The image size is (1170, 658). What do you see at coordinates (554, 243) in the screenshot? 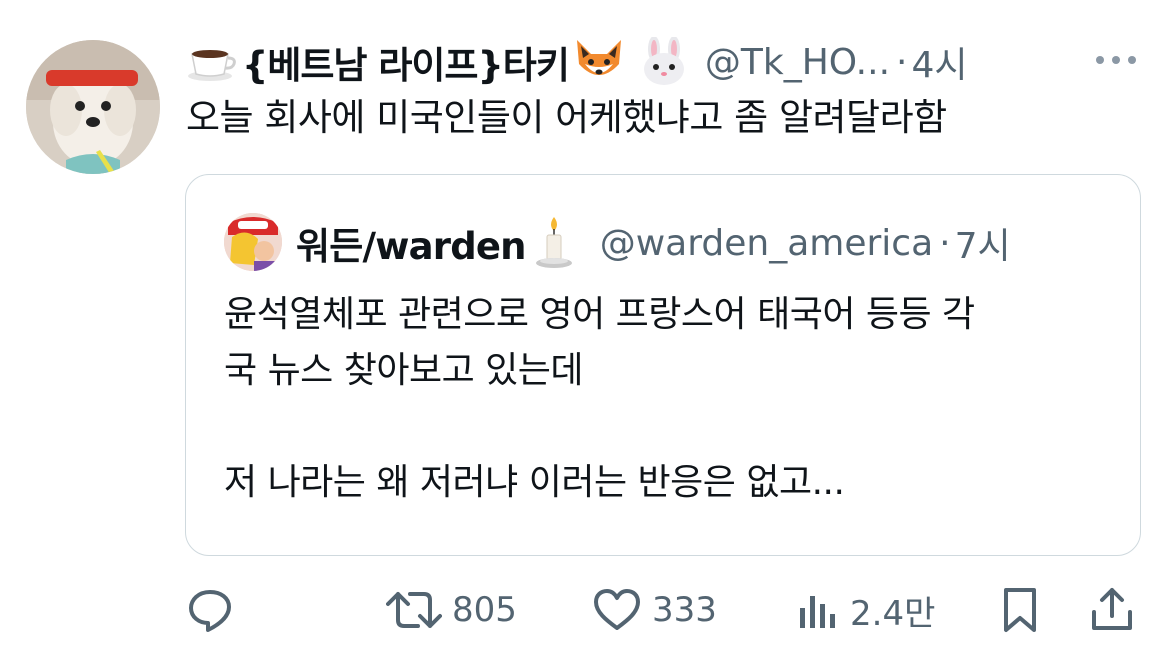
I see `candle-emoji` at bounding box center [554, 243].